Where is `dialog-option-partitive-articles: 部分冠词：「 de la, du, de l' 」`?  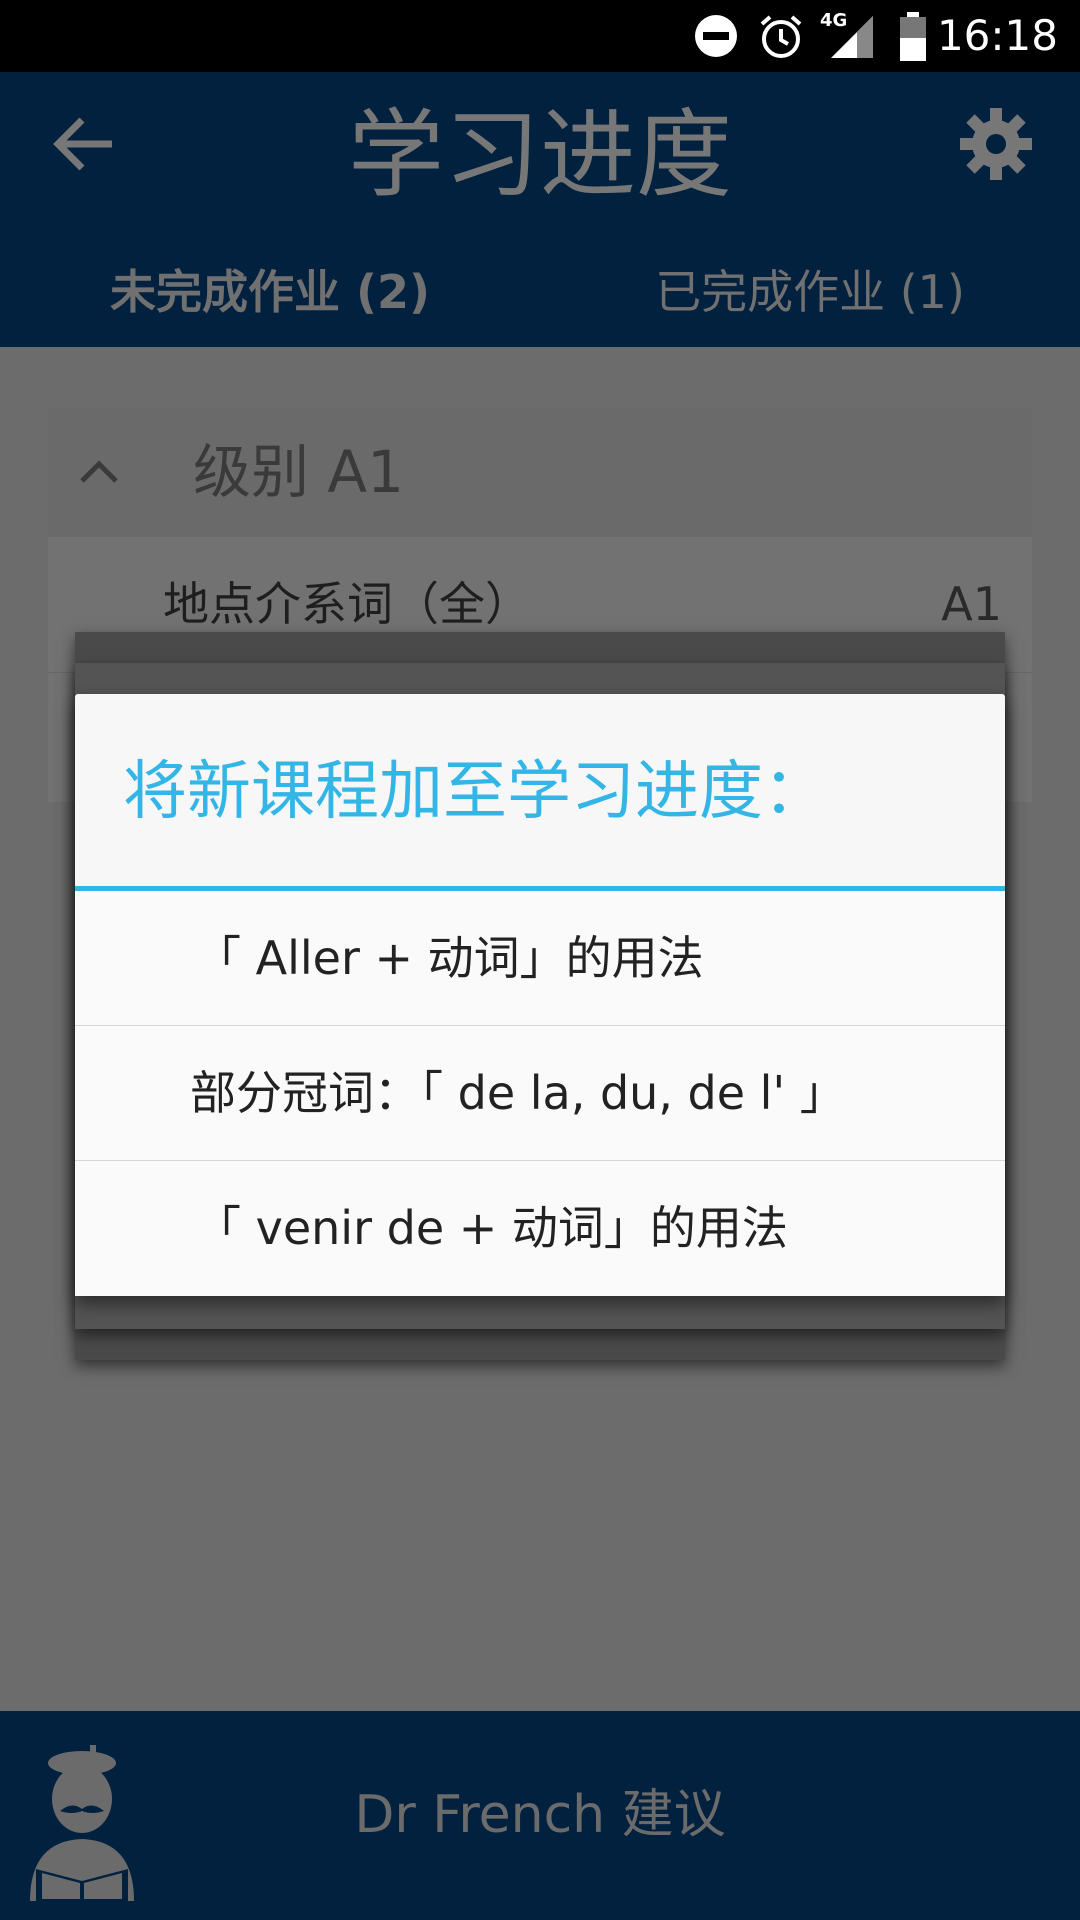
dialog-option-partitive-articles: 部分冠词：「 de la, du, de l' 」 is located at coordinates (540, 1093).